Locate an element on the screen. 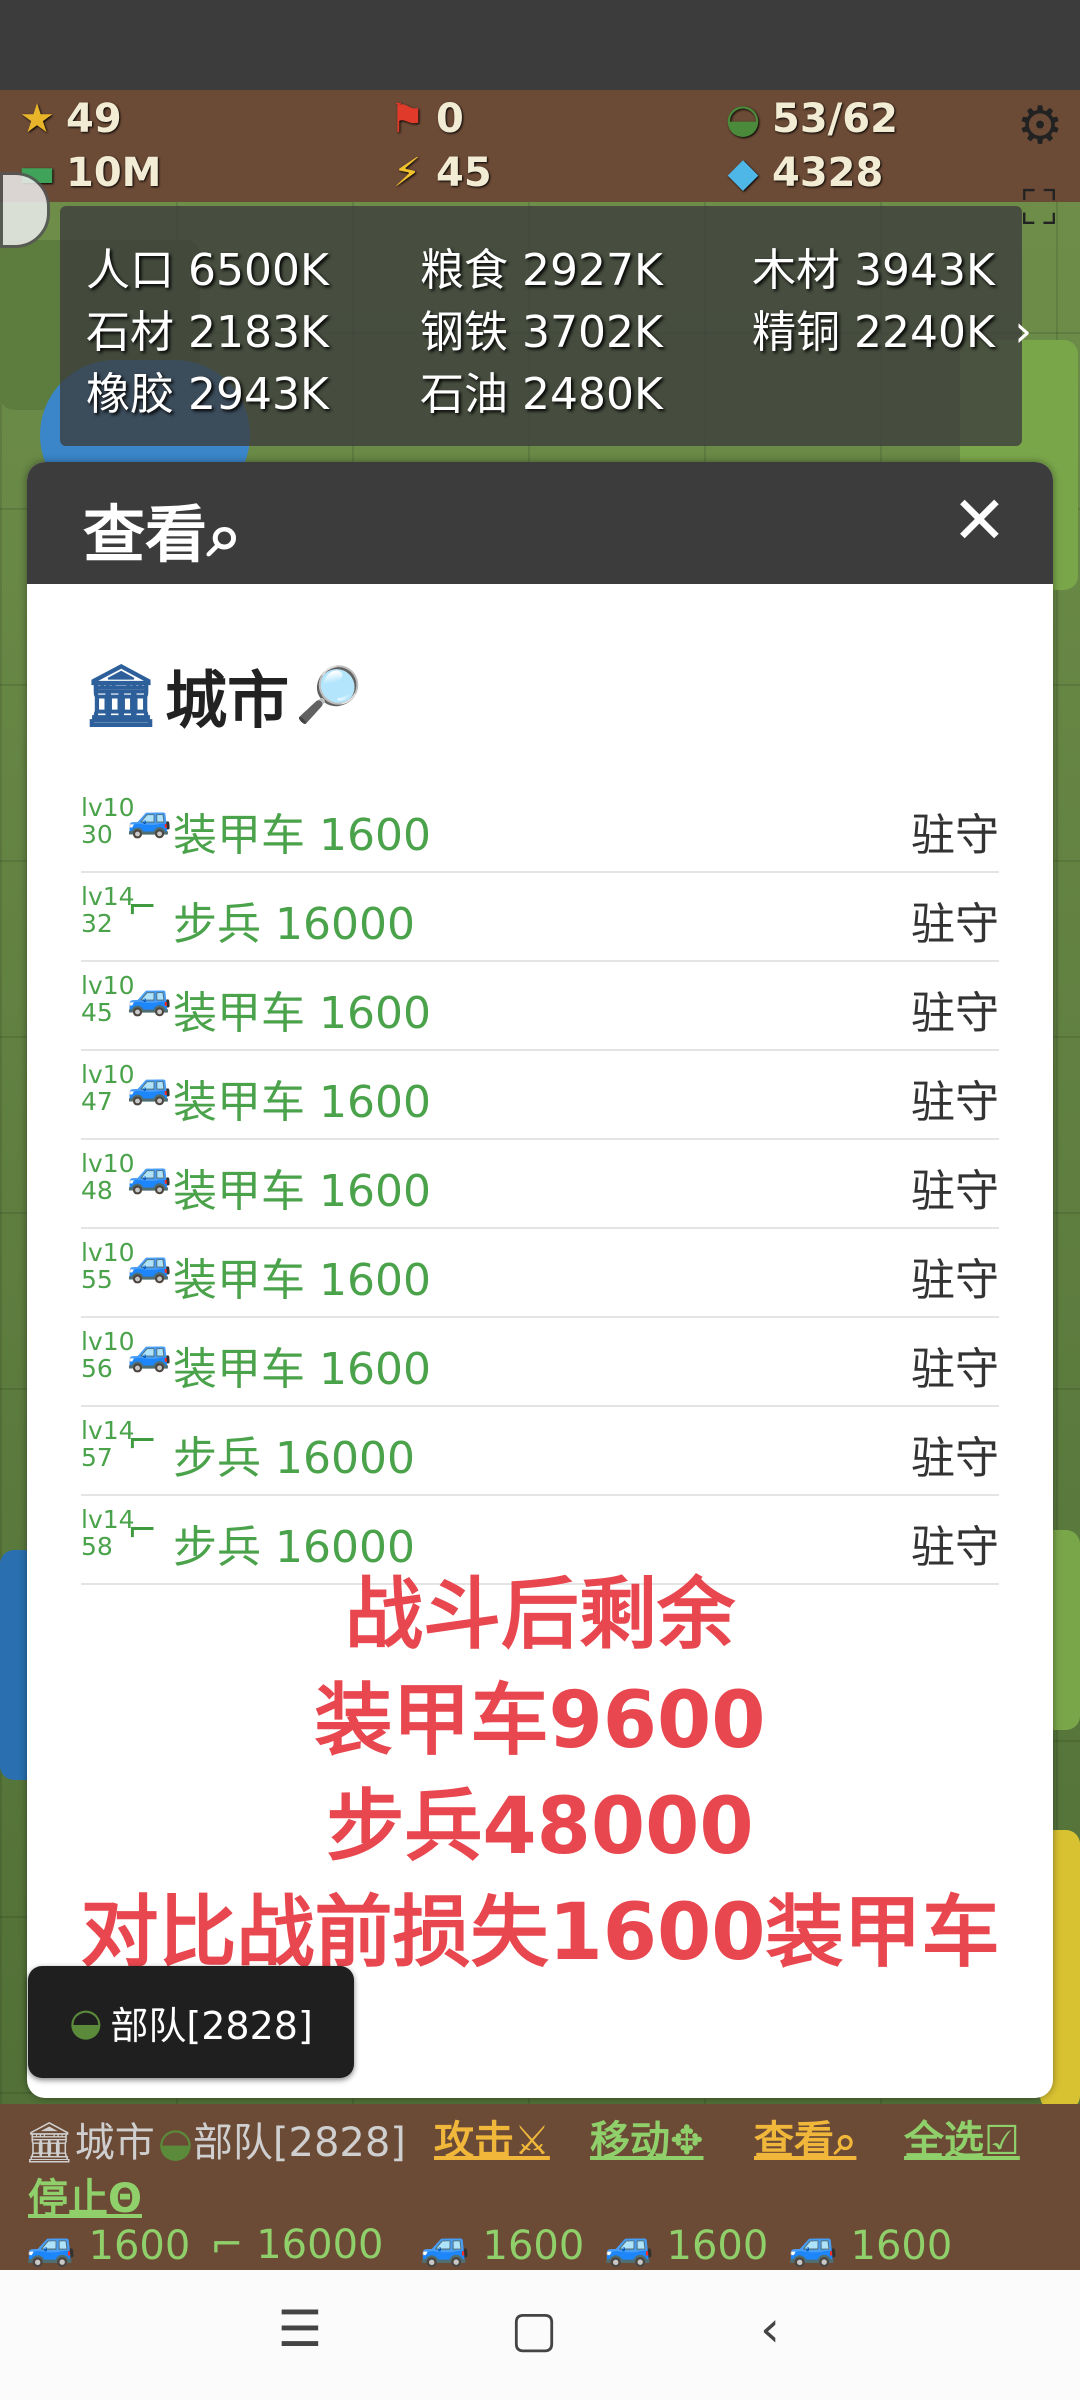 Image resolution: width=1080 pixels, height=2400 pixels. back-chevron-icon: ‹ is located at coordinates (770, 2329).